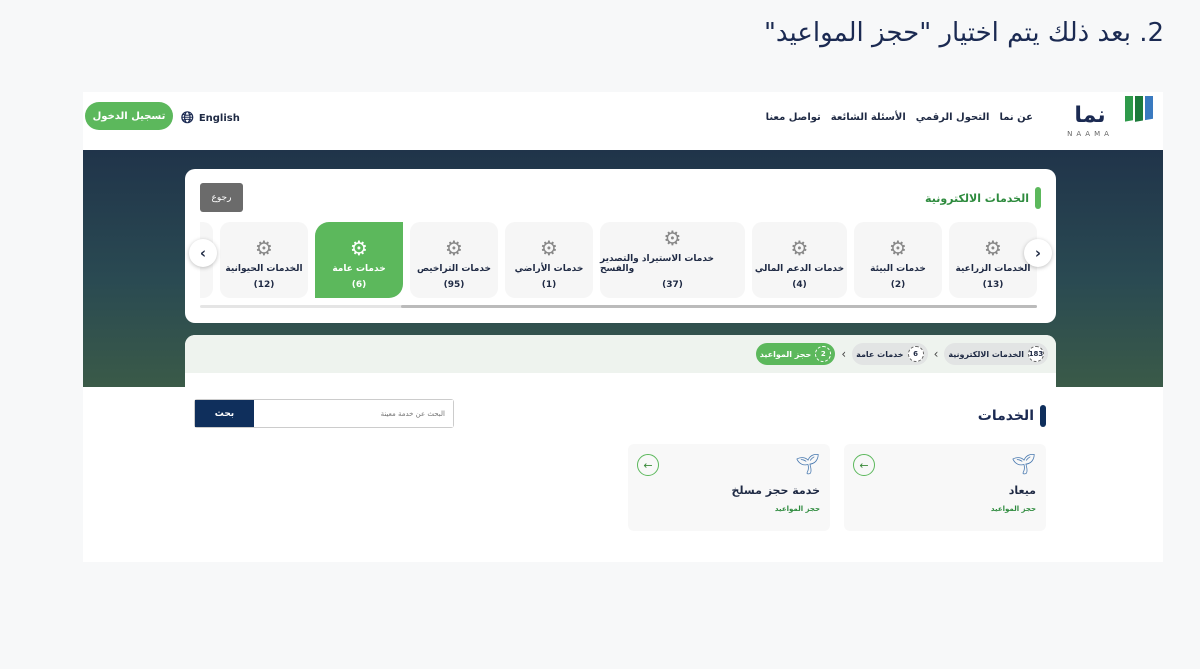  What do you see at coordinates (868, 117) in the screenshot?
I see `nav-faq: الأسئلة الشائعة` at bounding box center [868, 117].